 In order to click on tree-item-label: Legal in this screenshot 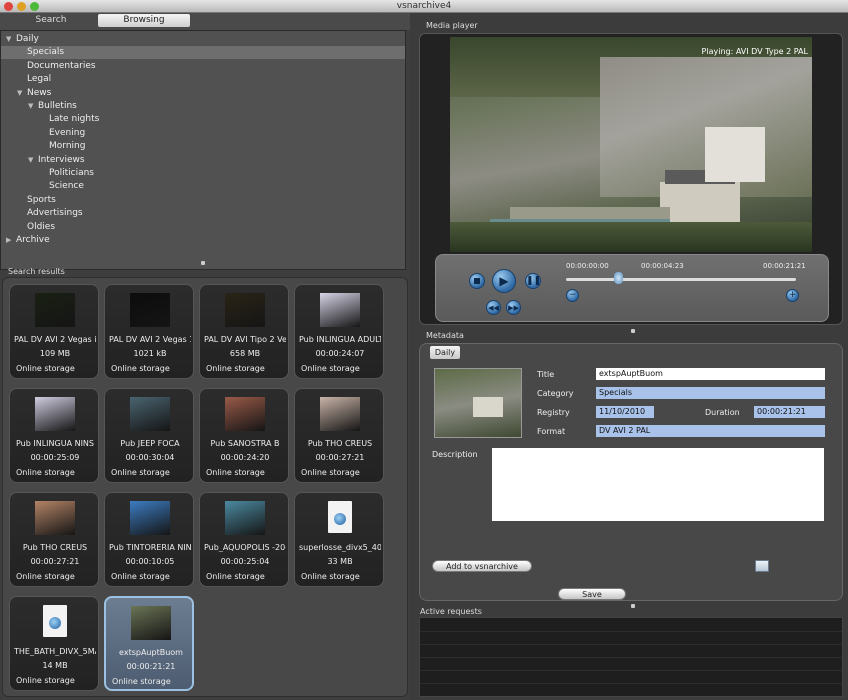, I will do `click(39, 79)`.